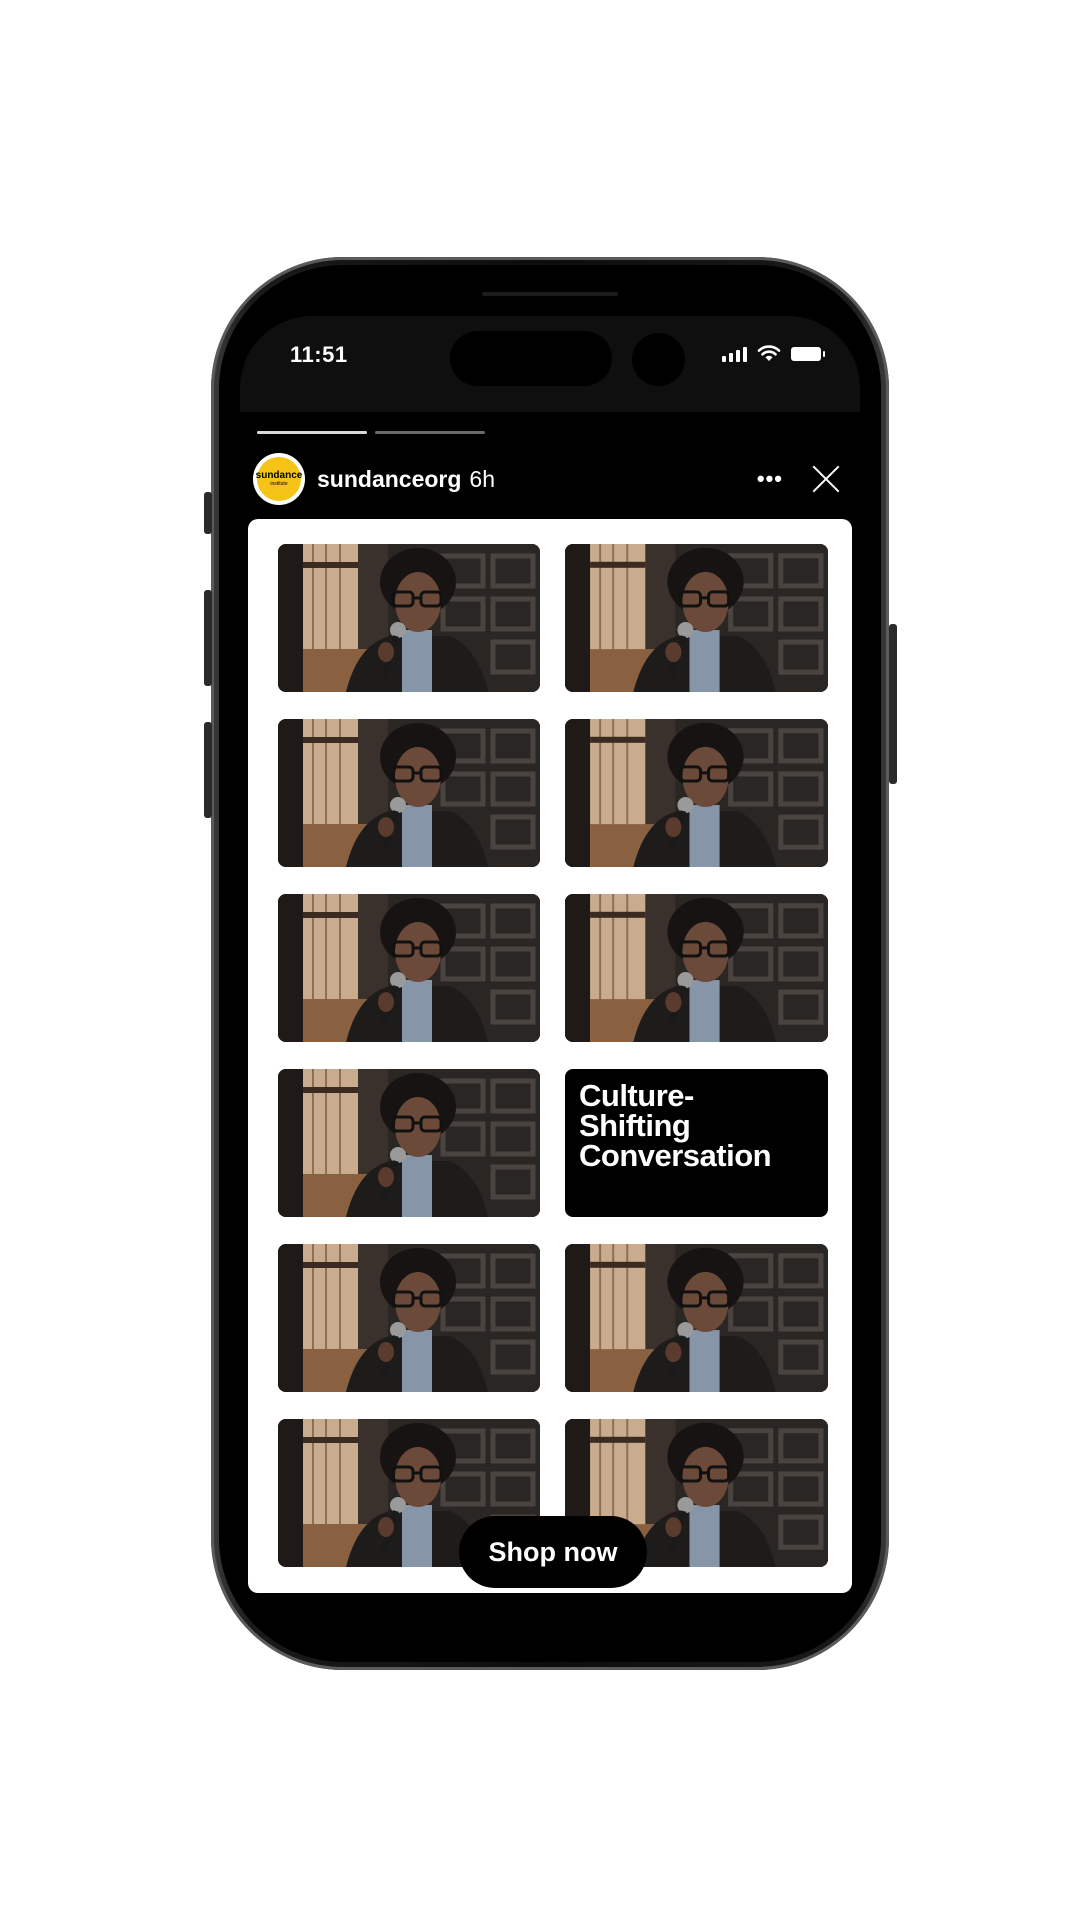 Image resolution: width=1080 pixels, height=1920 pixels. Describe the element at coordinates (808, 354) in the screenshot. I see `battery-icon` at that location.